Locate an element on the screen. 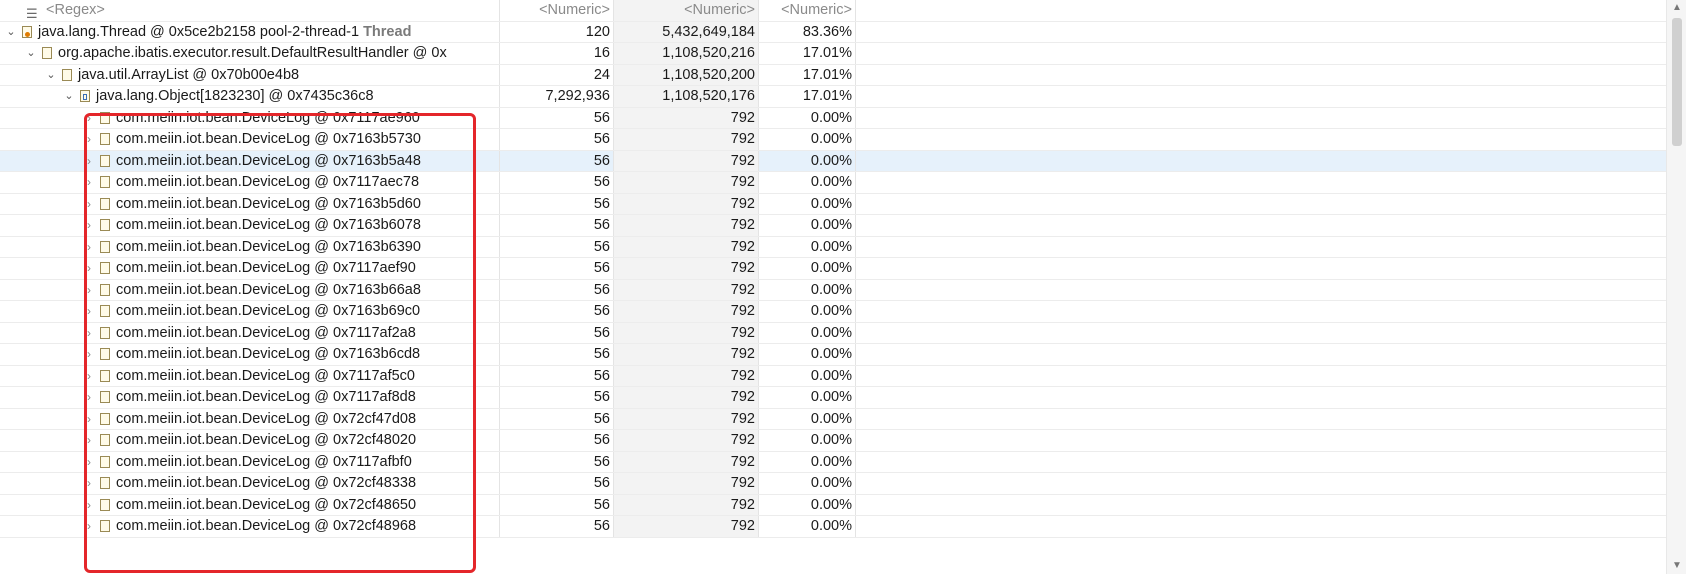 The image size is (1686, 574). thread-object-icon is located at coordinates (27, 31).